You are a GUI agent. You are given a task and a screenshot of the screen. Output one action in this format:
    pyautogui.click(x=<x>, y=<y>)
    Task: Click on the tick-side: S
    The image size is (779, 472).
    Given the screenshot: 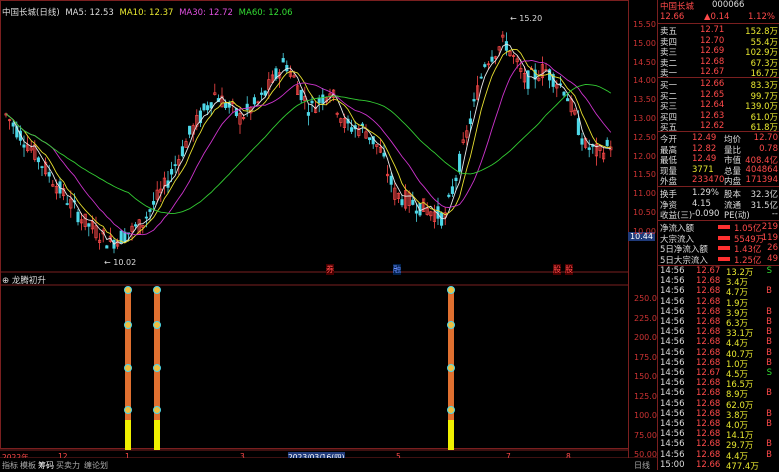 What is the action you would take?
    pyautogui.click(x=769, y=271)
    